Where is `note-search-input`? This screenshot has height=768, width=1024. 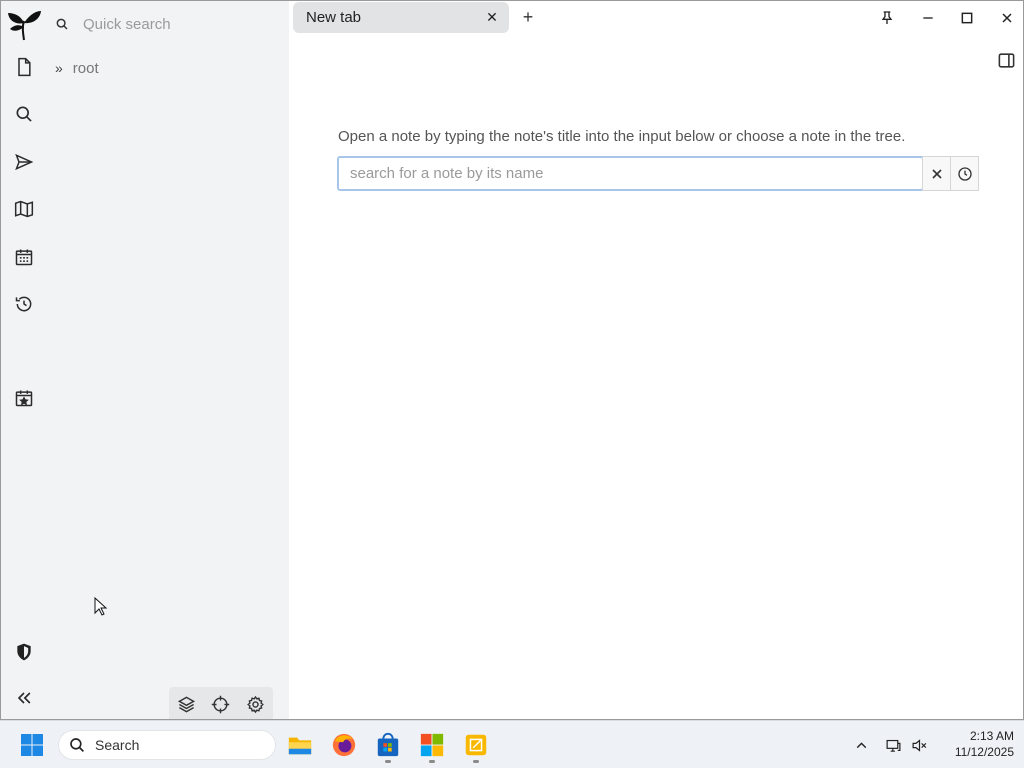
note-search-input is located at coordinates (630, 173).